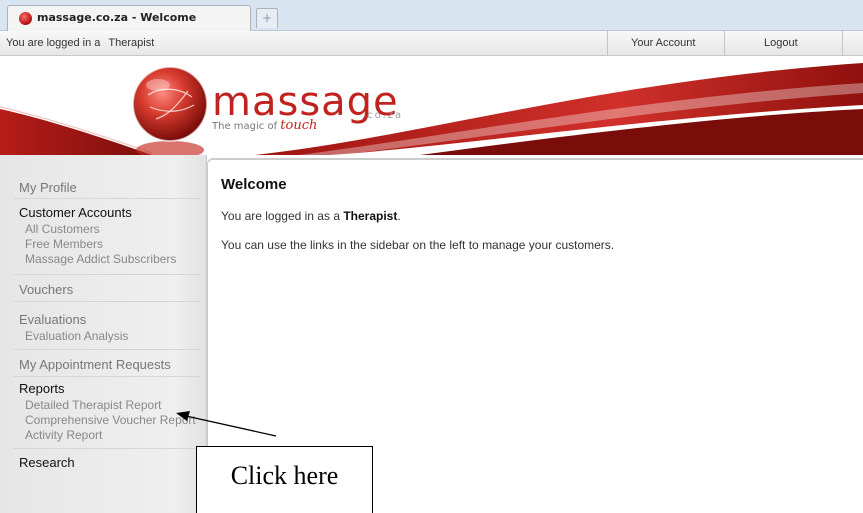  I want to click on sidebar-item-detailed-therapist-report: Detailed Therapist Report, so click(93, 405).